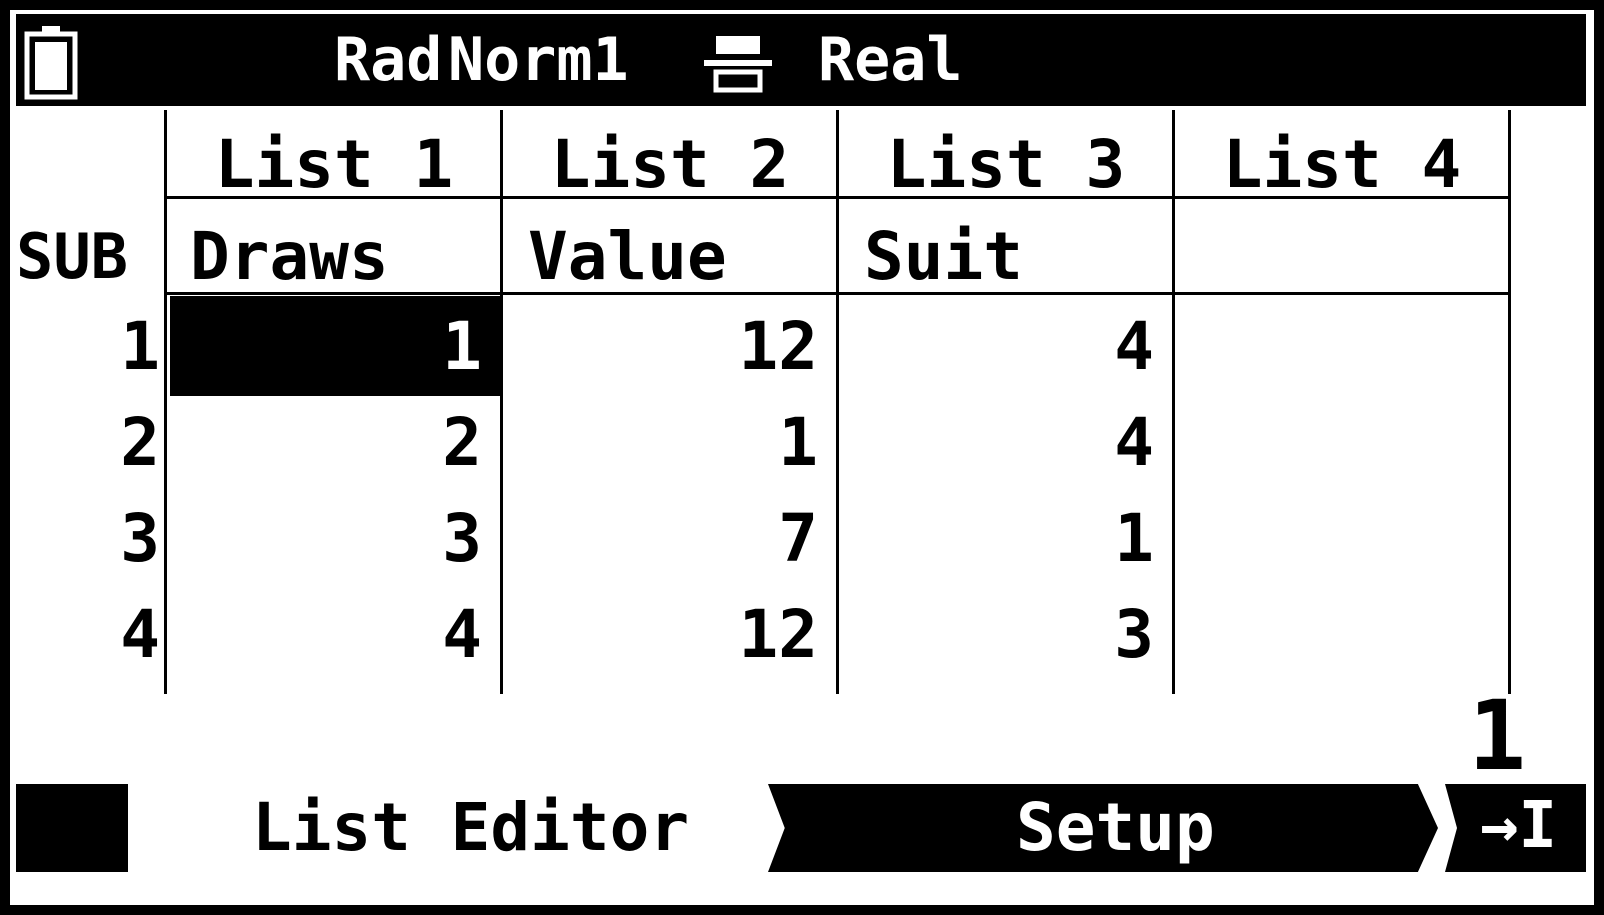  What do you see at coordinates (140, 442) in the screenshot?
I see `row-number: 2` at bounding box center [140, 442].